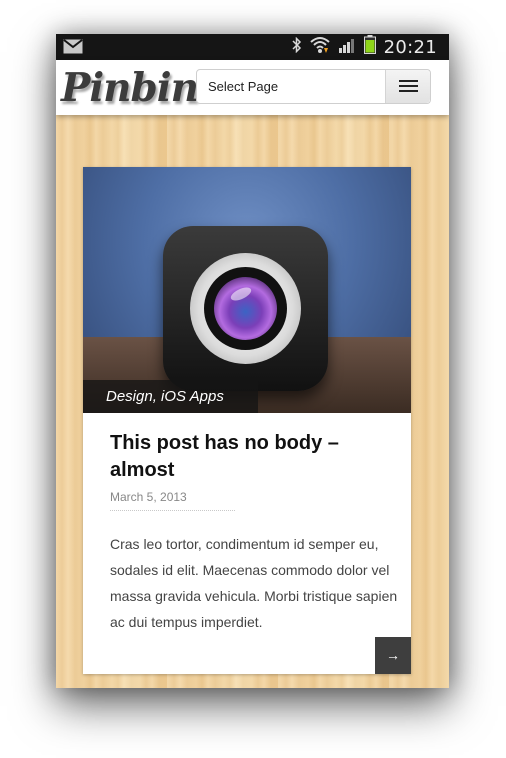 This screenshot has width=506, height=758. Describe the element at coordinates (172, 510) in the screenshot. I see `divider` at that location.